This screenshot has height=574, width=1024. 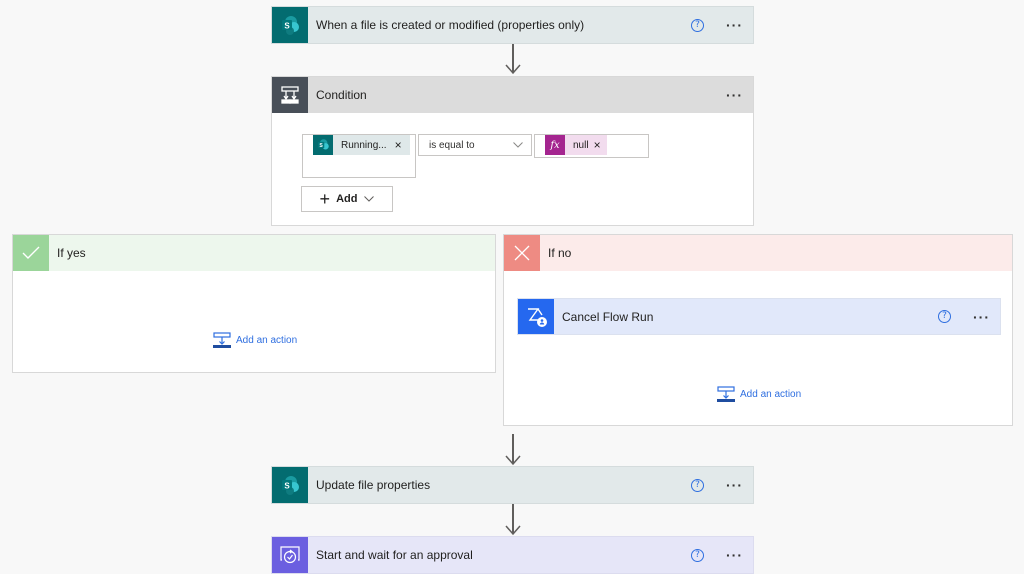 I want to click on branch-title: If no, so click(x=560, y=253).